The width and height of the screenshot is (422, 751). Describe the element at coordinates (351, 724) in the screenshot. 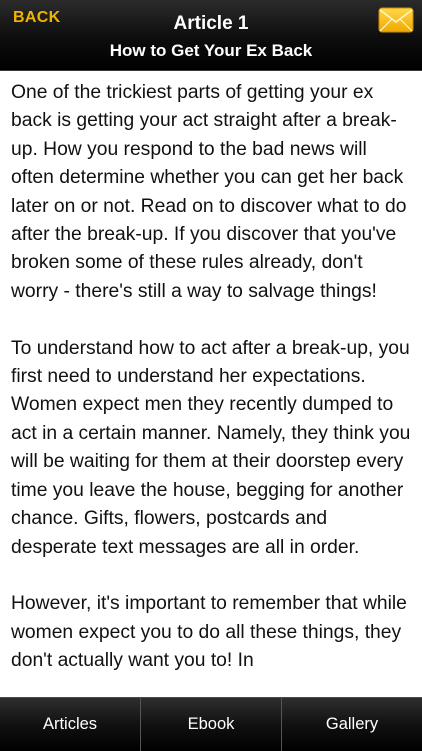

I see `tab-gallery: Gallery` at that location.